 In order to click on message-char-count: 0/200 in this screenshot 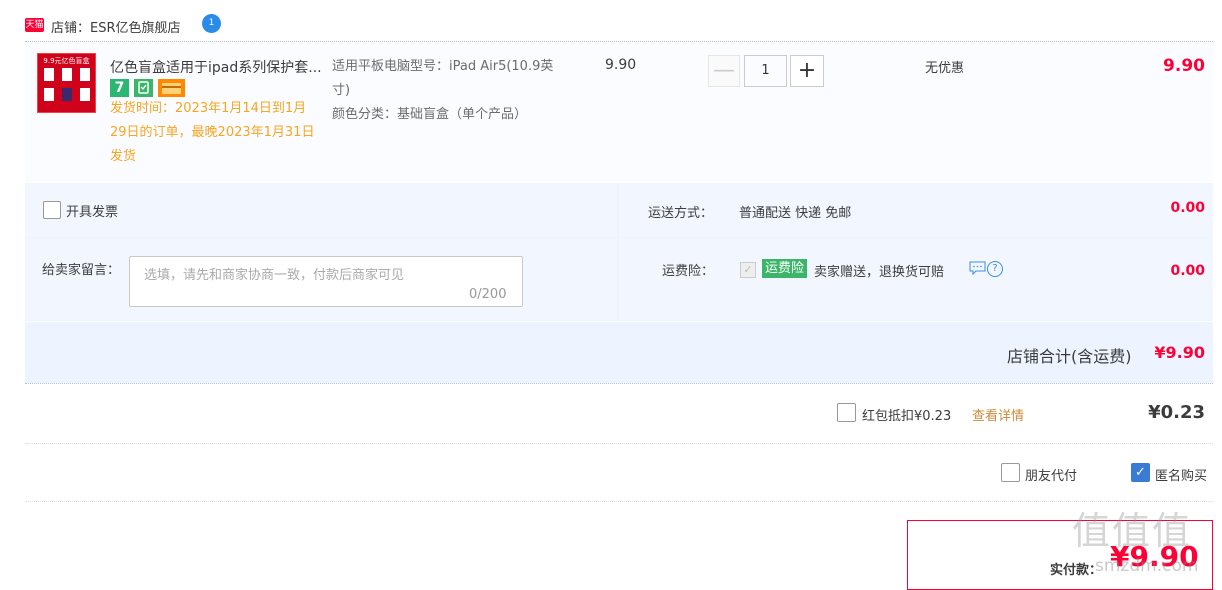, I will do `click(488, 294)`.